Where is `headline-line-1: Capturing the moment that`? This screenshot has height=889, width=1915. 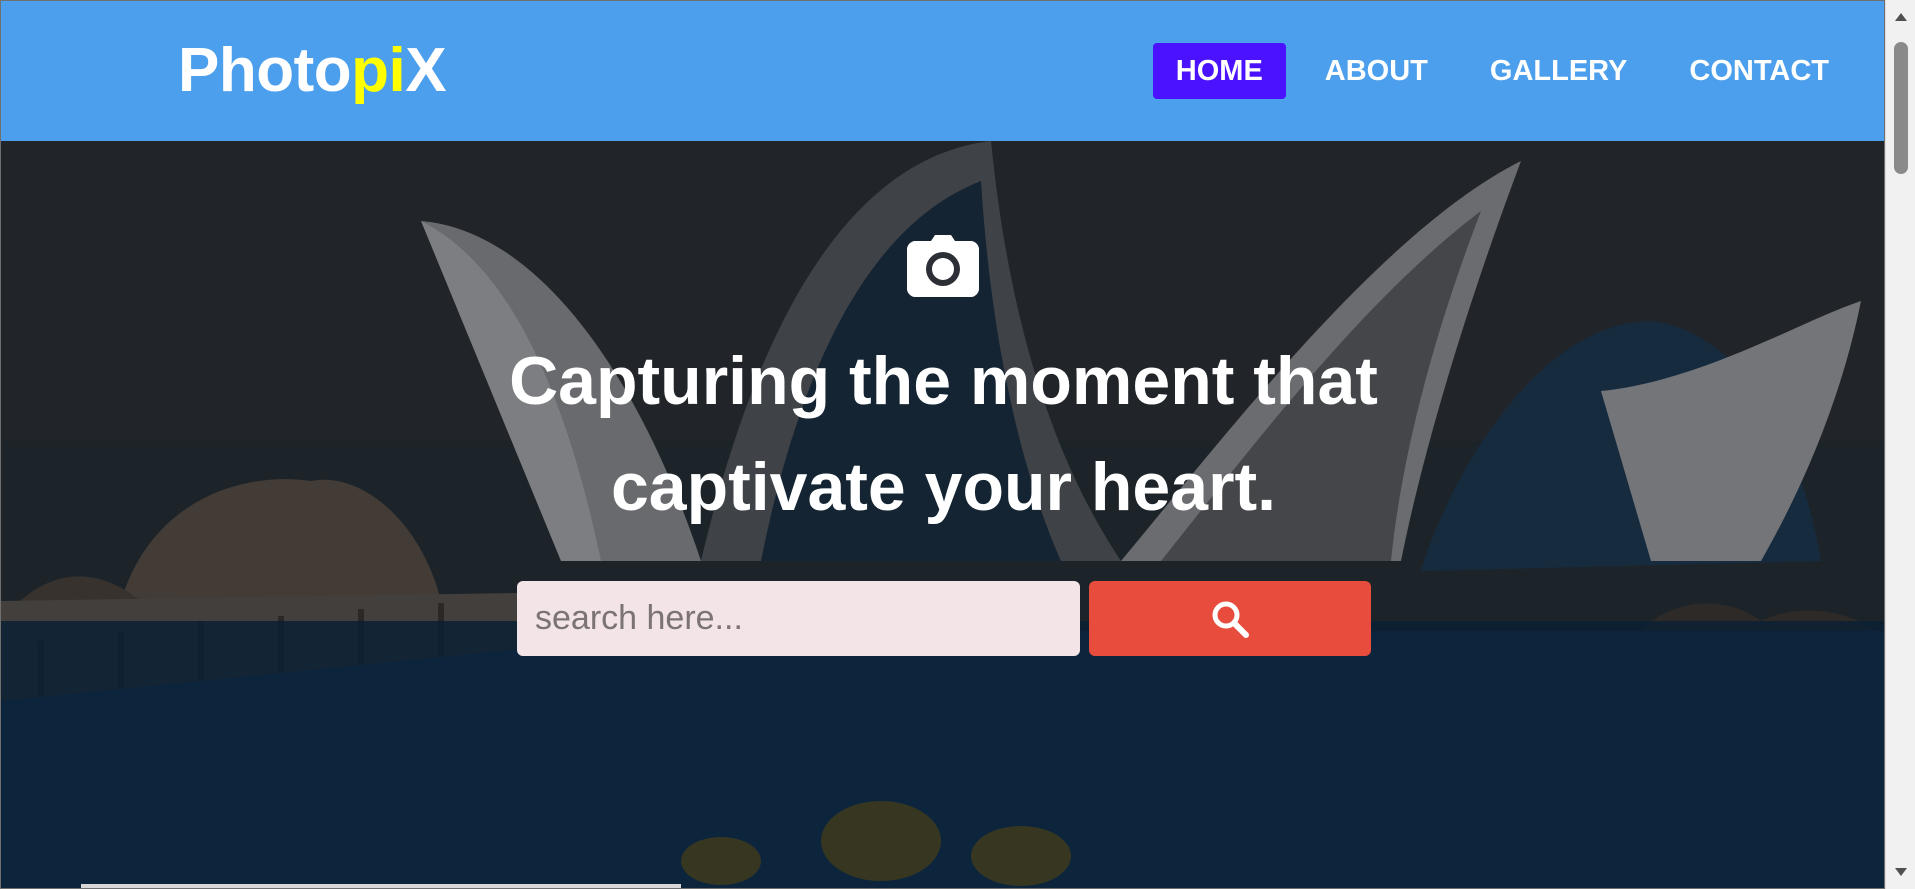 headline-line-1: Capturing the moment that is located at coordinates (943, 381).